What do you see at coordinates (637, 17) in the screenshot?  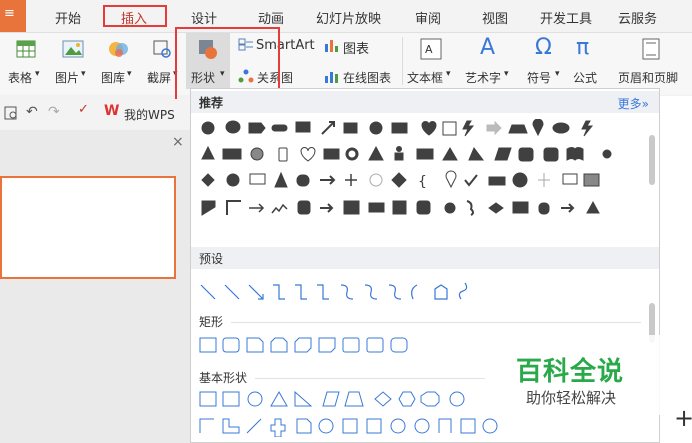 I see `tab-cloud: 云服务` at bounding box center [637, 17].